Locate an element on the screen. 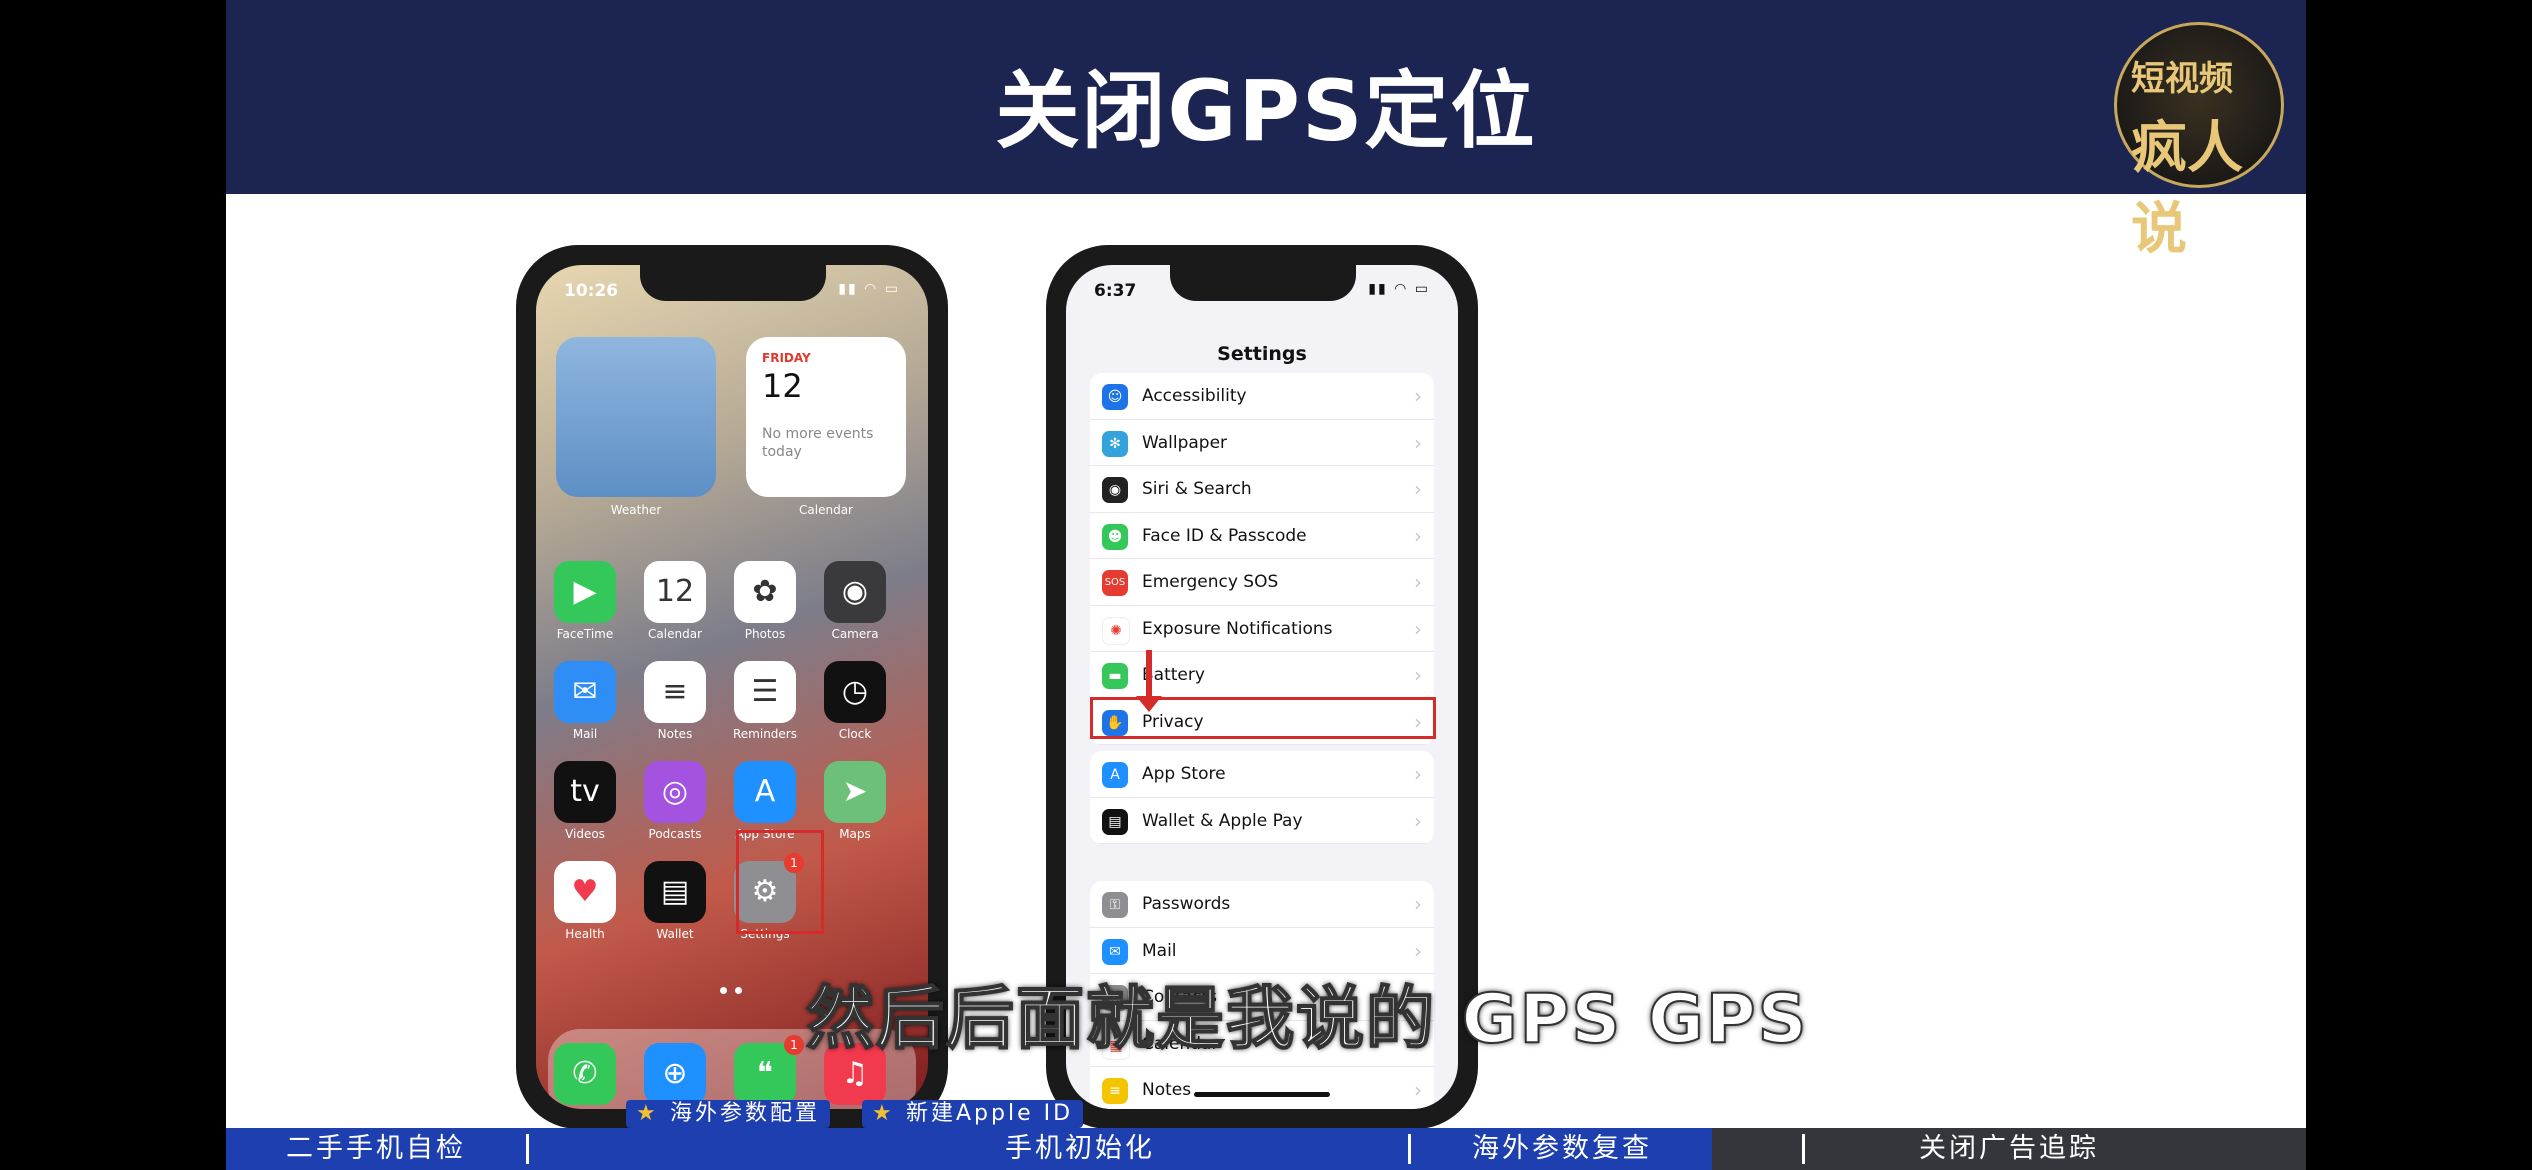 This screenshot has width=2532, height=1170. reminders-icon: ☰ is located at coordinates (765, 691).